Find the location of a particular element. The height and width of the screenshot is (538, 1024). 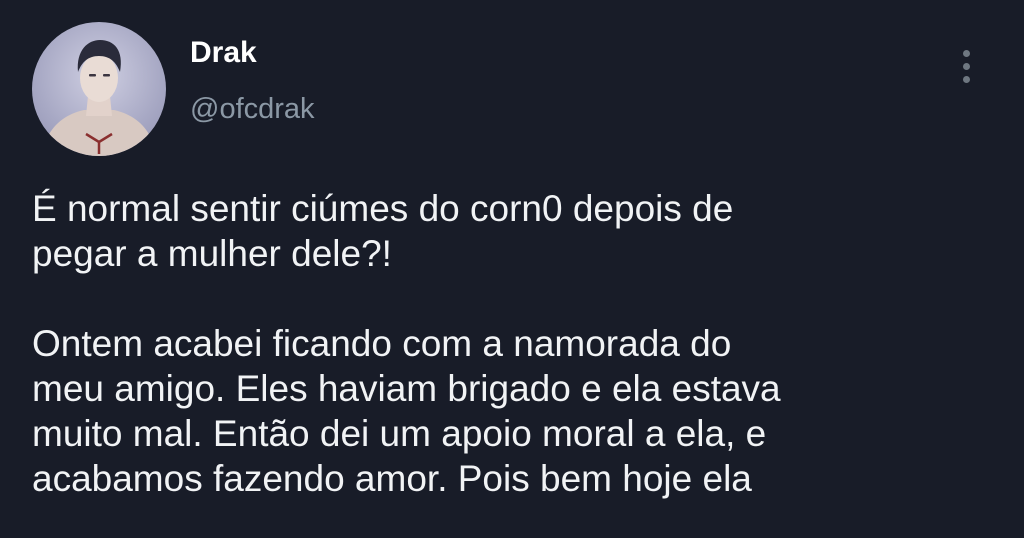

avatar is located at coordinates (99, 89).